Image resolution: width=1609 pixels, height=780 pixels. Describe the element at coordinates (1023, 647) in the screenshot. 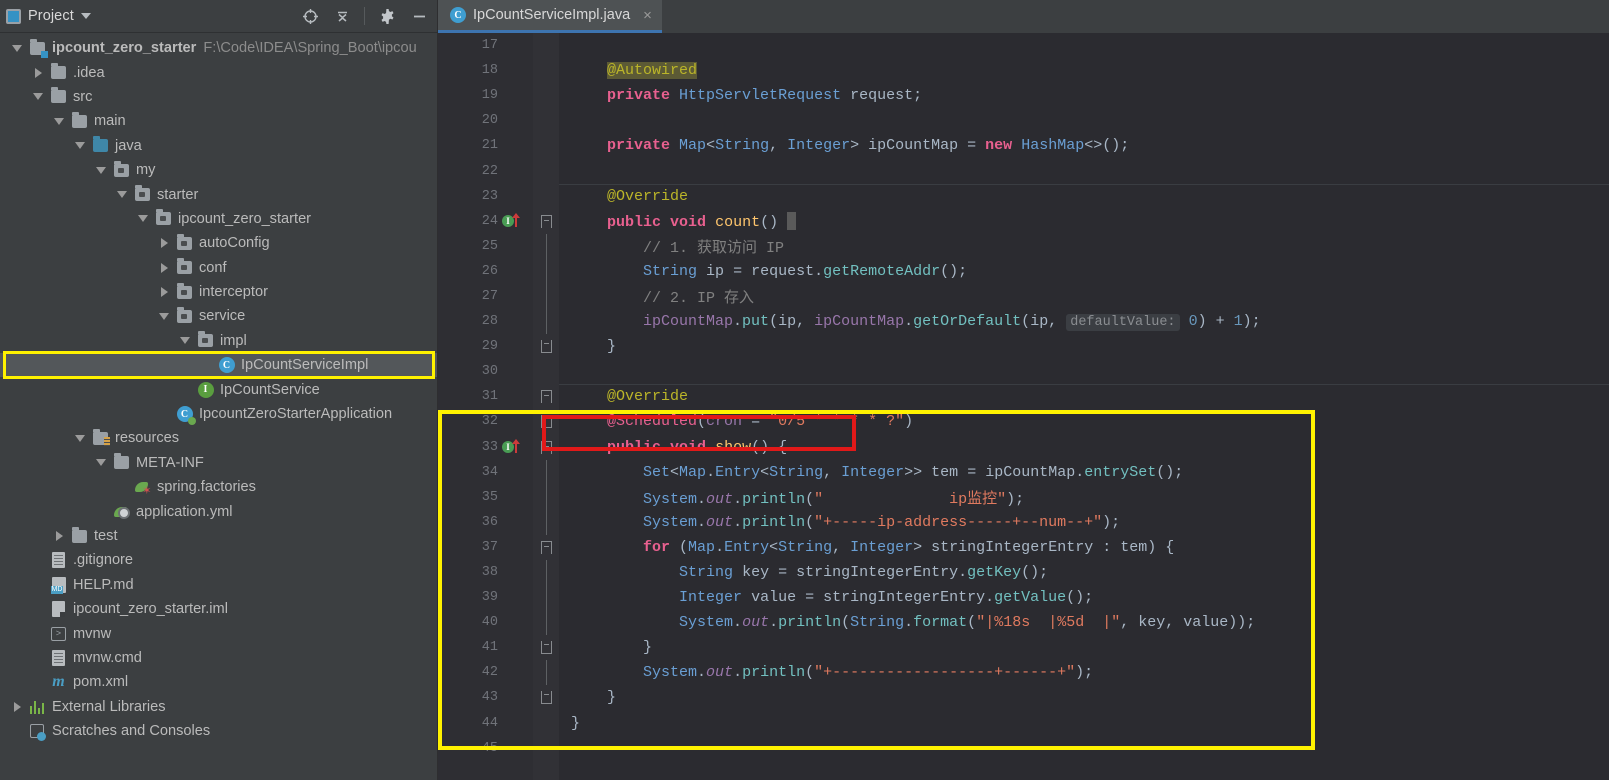

I see `code-line: 41 }` at that location.